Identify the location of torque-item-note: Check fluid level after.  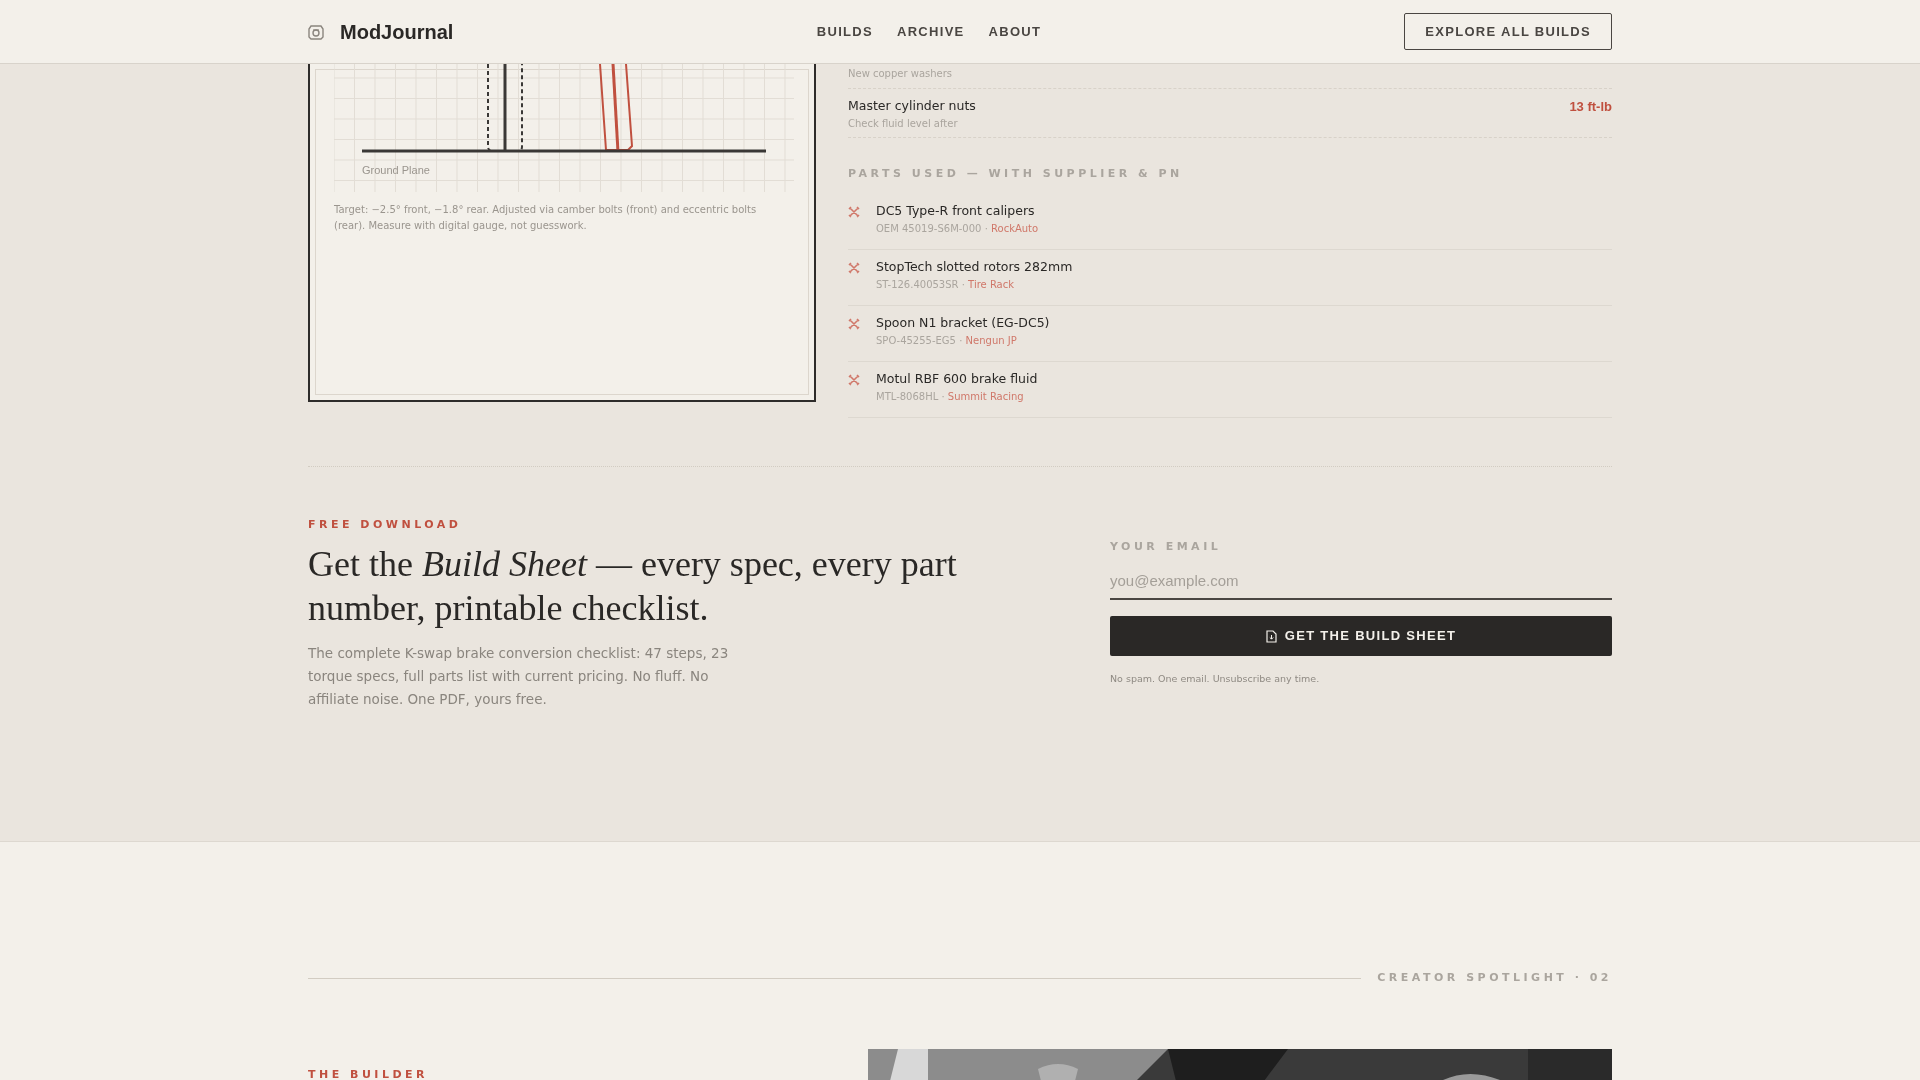
(903, 123).